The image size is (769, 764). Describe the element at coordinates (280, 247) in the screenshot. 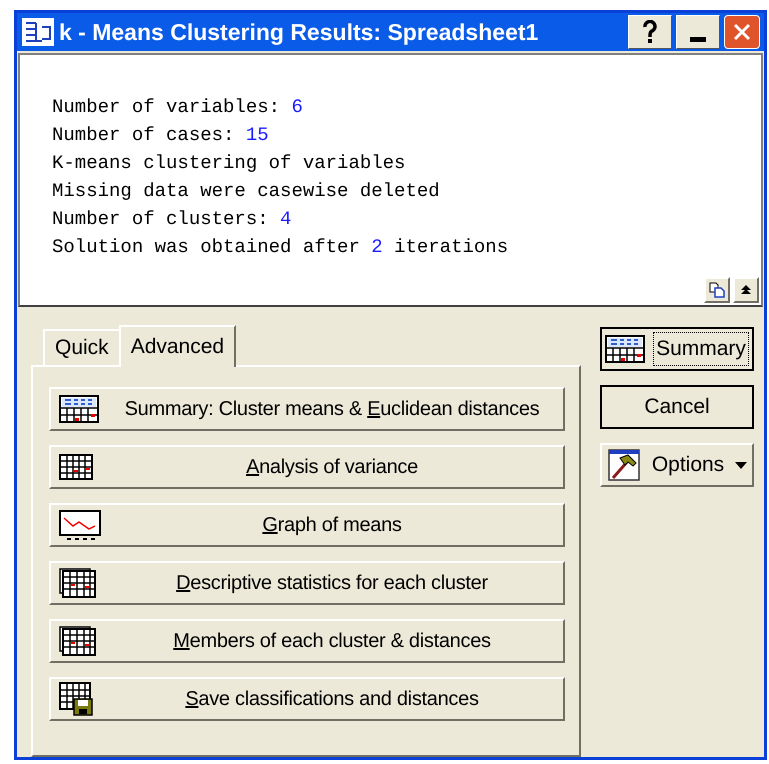

I see `output-line: Solution was obtained after 2 iterations` at that location.